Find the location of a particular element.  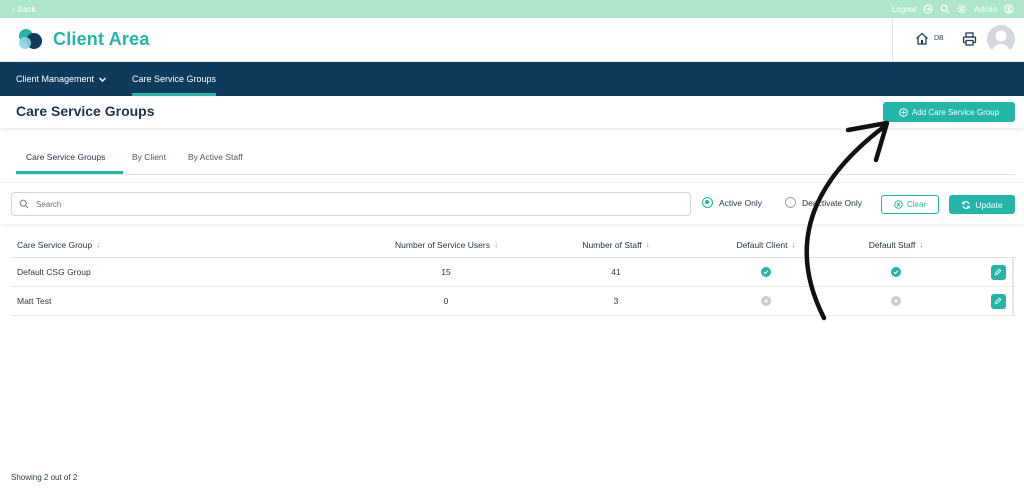

deactivate-only-radio: Deactivate Only is located at coordinates (823, 202).